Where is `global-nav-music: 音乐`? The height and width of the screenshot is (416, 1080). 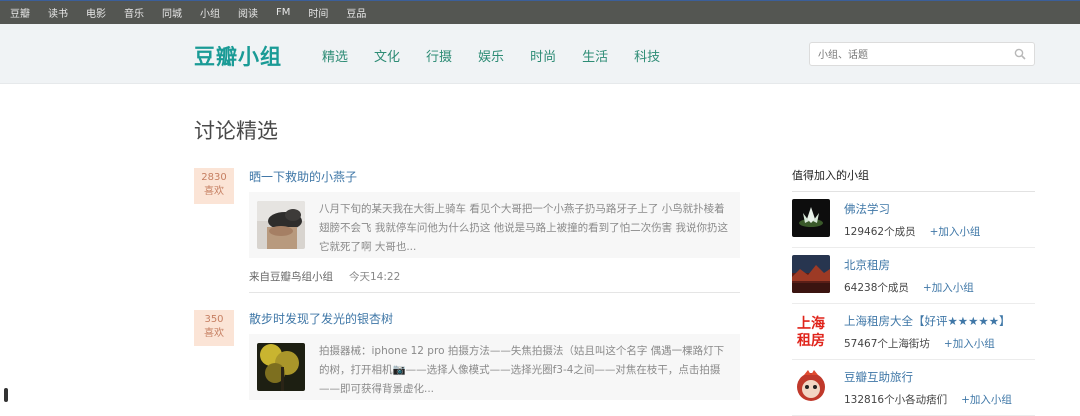 global-nav-music: 音乐 is located at coordinates (134, 12).